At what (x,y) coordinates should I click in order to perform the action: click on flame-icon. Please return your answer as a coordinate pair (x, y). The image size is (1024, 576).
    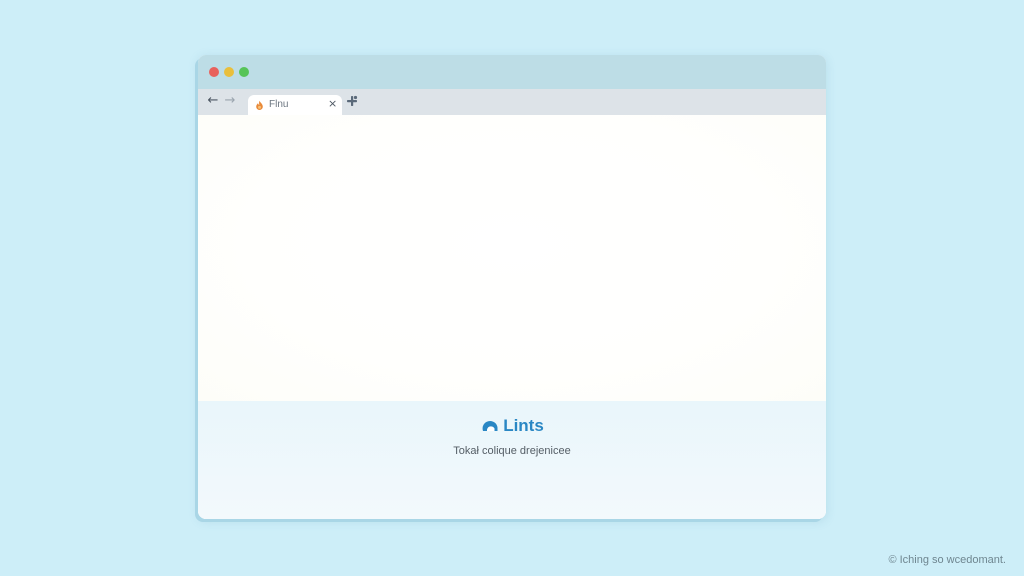
    Looking at the image, I should click on (259, 105).